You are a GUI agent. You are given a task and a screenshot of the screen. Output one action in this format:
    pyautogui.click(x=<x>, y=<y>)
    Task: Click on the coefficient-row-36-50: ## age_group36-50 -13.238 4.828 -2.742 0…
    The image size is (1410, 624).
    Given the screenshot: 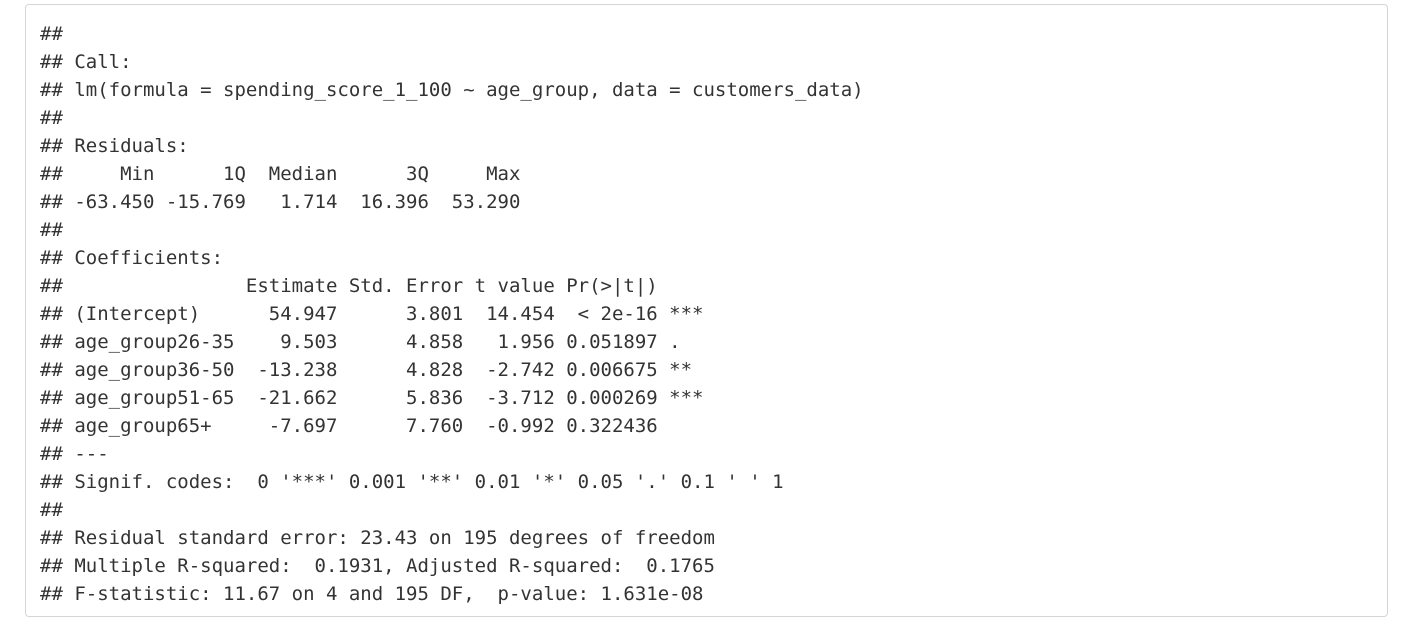 What is the action you would take?
    pyautogui.click(x=366, y=370)
    